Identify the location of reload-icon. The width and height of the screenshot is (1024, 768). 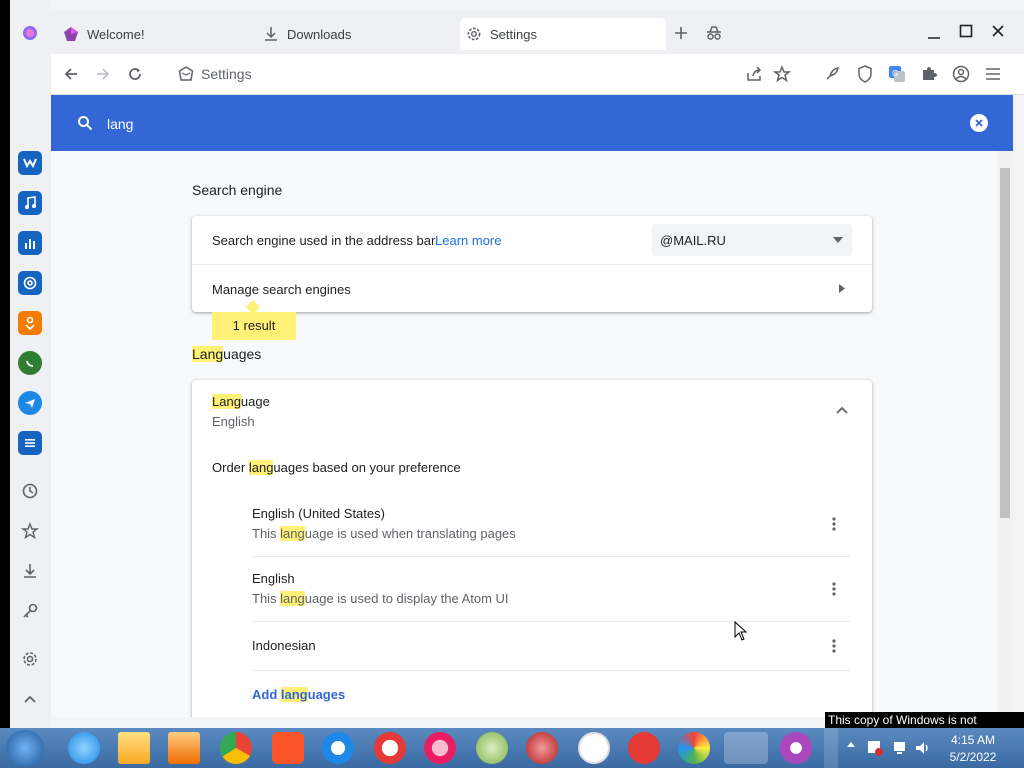
(135, 74).